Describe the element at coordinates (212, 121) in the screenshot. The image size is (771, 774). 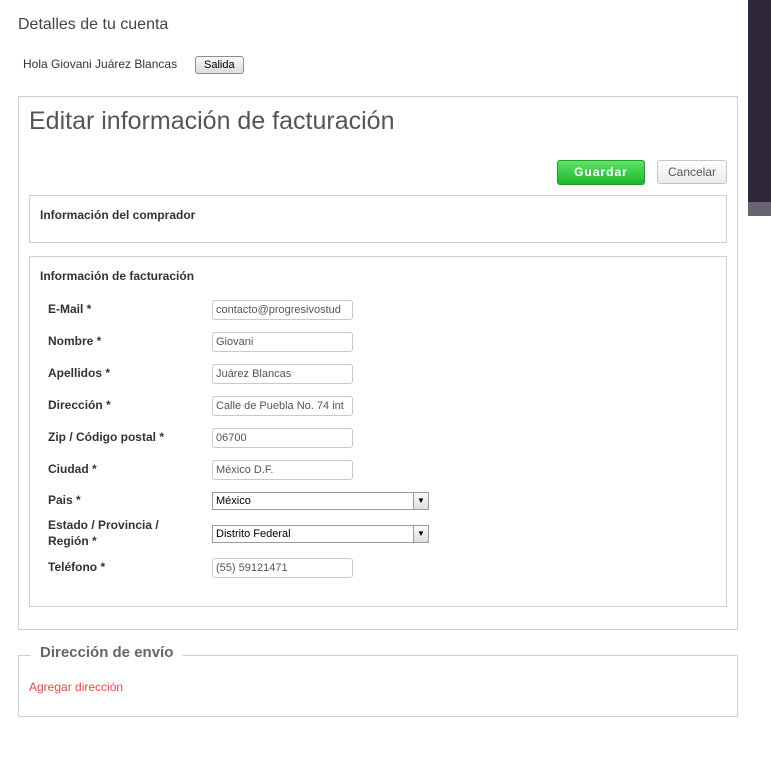
I see `panel-title: Editar información de facturación` at that location.